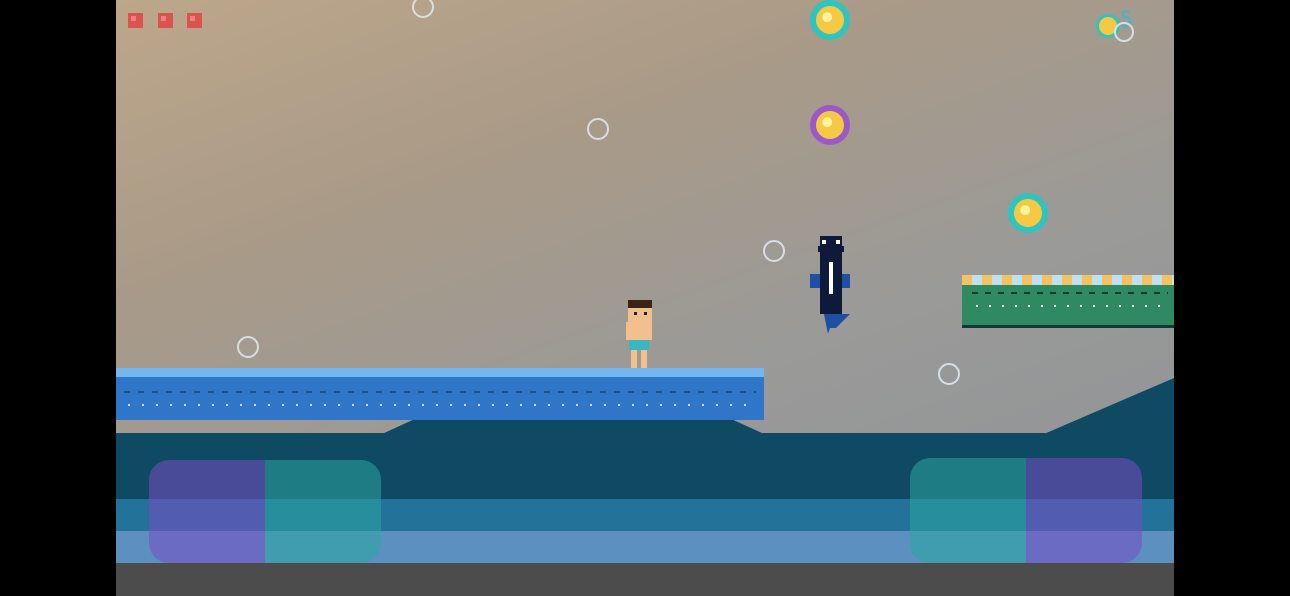  What do you see at coordinates (1232, 298) in the screenshot?
I see `letterbox-right` at bounding box center [1232, 298].